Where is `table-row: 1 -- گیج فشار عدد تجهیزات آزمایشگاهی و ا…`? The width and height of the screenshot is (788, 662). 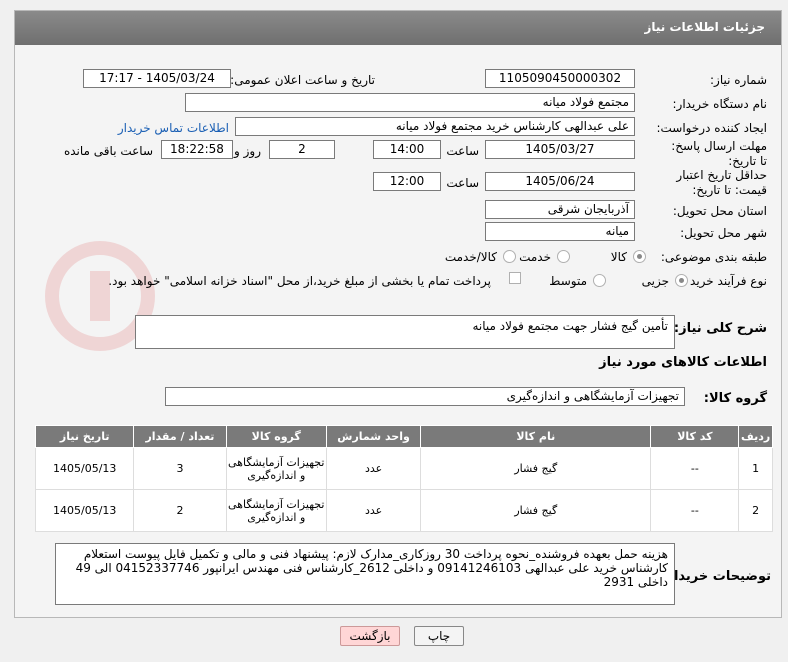 table-row: 1 -- گیج فشار عدد تجهیزات آزمایشگاهی و ا… is located at coordinates (403, 468).